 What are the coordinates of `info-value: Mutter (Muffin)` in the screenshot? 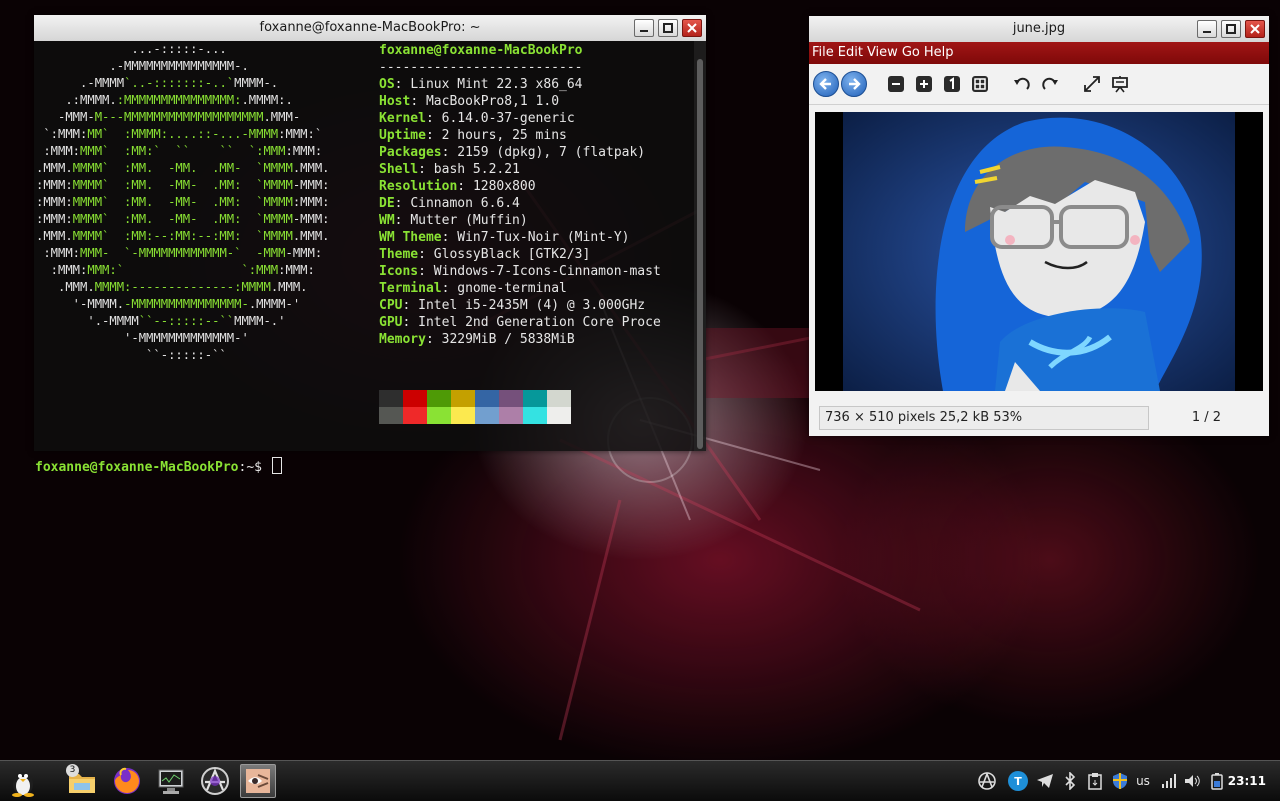 It's located at (469, 220).